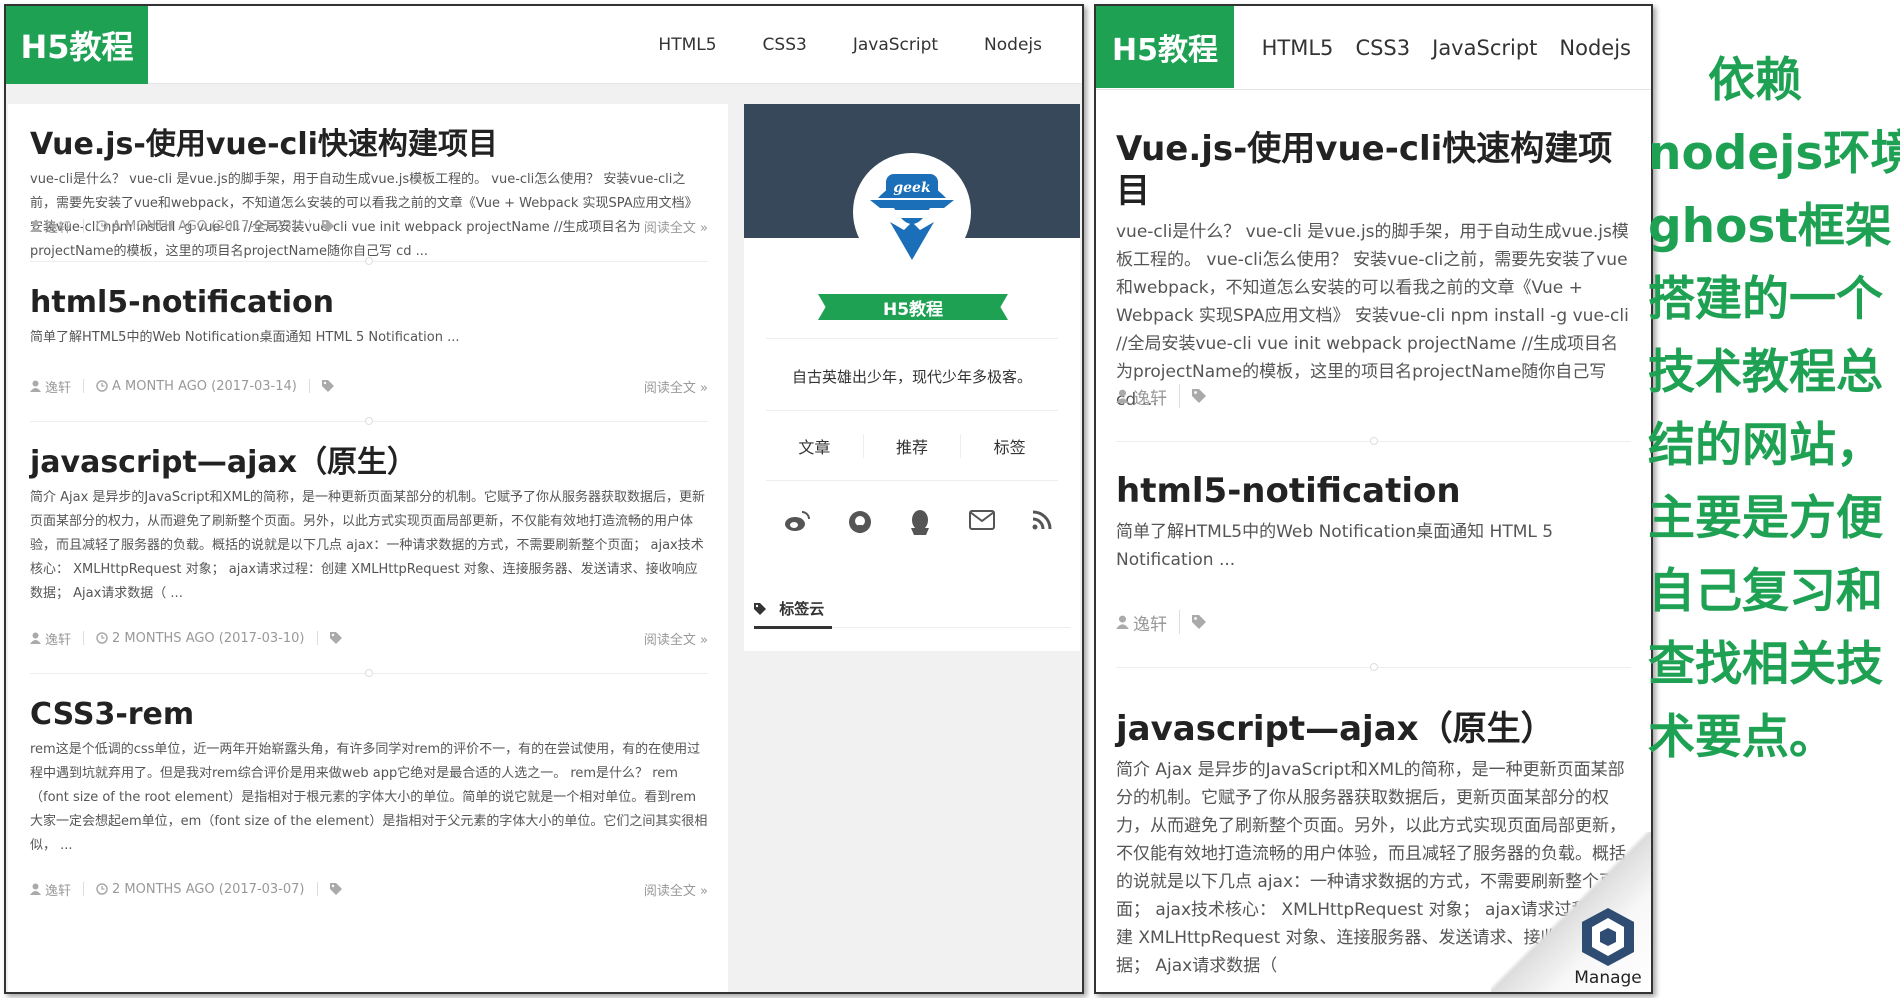 The image size is (1900, 998). Describe the element at coordinates (912, 613) in the screenshot. I see `tagcloud-title: 标签云` at that location.